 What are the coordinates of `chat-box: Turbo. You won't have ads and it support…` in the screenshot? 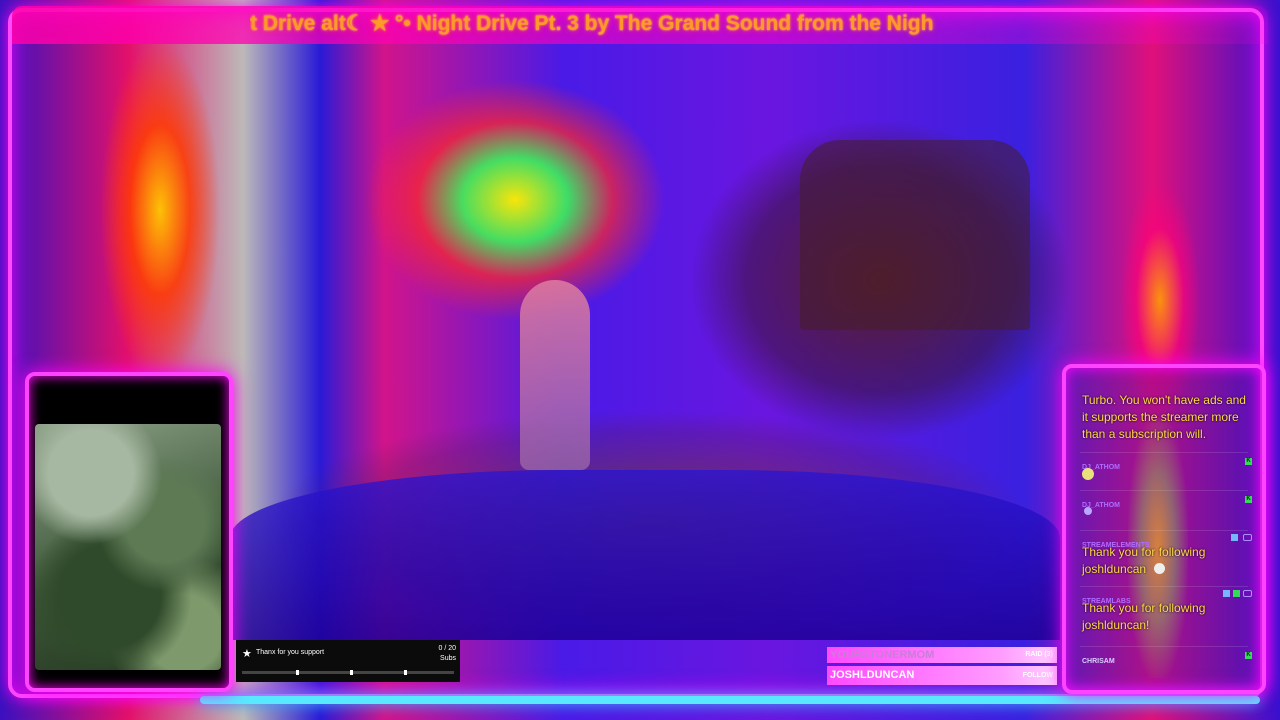 It's located at (1164, 529).